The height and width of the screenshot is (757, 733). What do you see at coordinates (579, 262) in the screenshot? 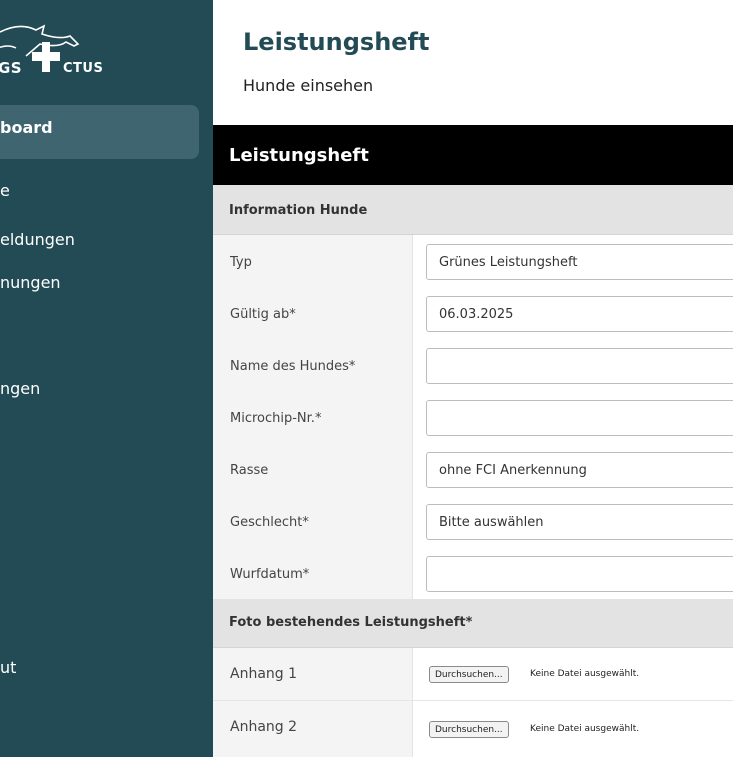
I see `typ-select: Grünes Leistungsheft` at bounding box center [579, 262].